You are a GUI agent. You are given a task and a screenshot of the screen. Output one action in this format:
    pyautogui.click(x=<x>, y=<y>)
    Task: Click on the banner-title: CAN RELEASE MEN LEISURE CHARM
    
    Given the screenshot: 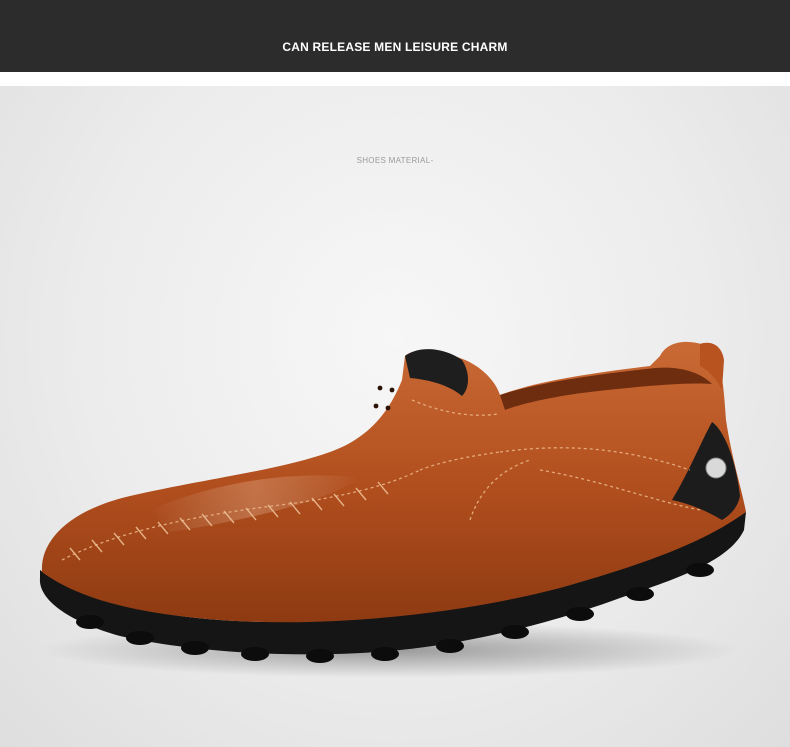 What is the action you would take?
    pyautogui.click(x=395, y=47)
    